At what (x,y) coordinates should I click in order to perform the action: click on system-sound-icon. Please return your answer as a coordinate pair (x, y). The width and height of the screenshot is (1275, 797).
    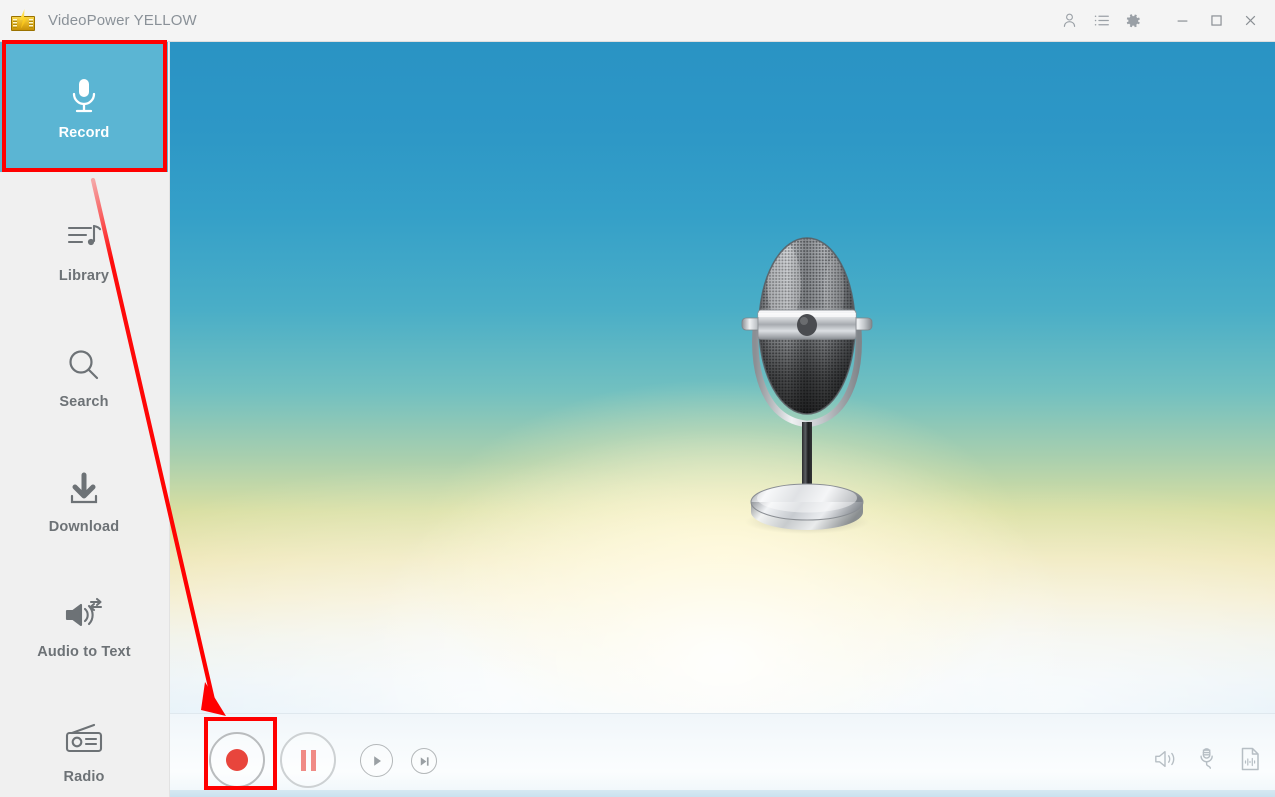
    Looking at the image, I should click on (1165, 759).